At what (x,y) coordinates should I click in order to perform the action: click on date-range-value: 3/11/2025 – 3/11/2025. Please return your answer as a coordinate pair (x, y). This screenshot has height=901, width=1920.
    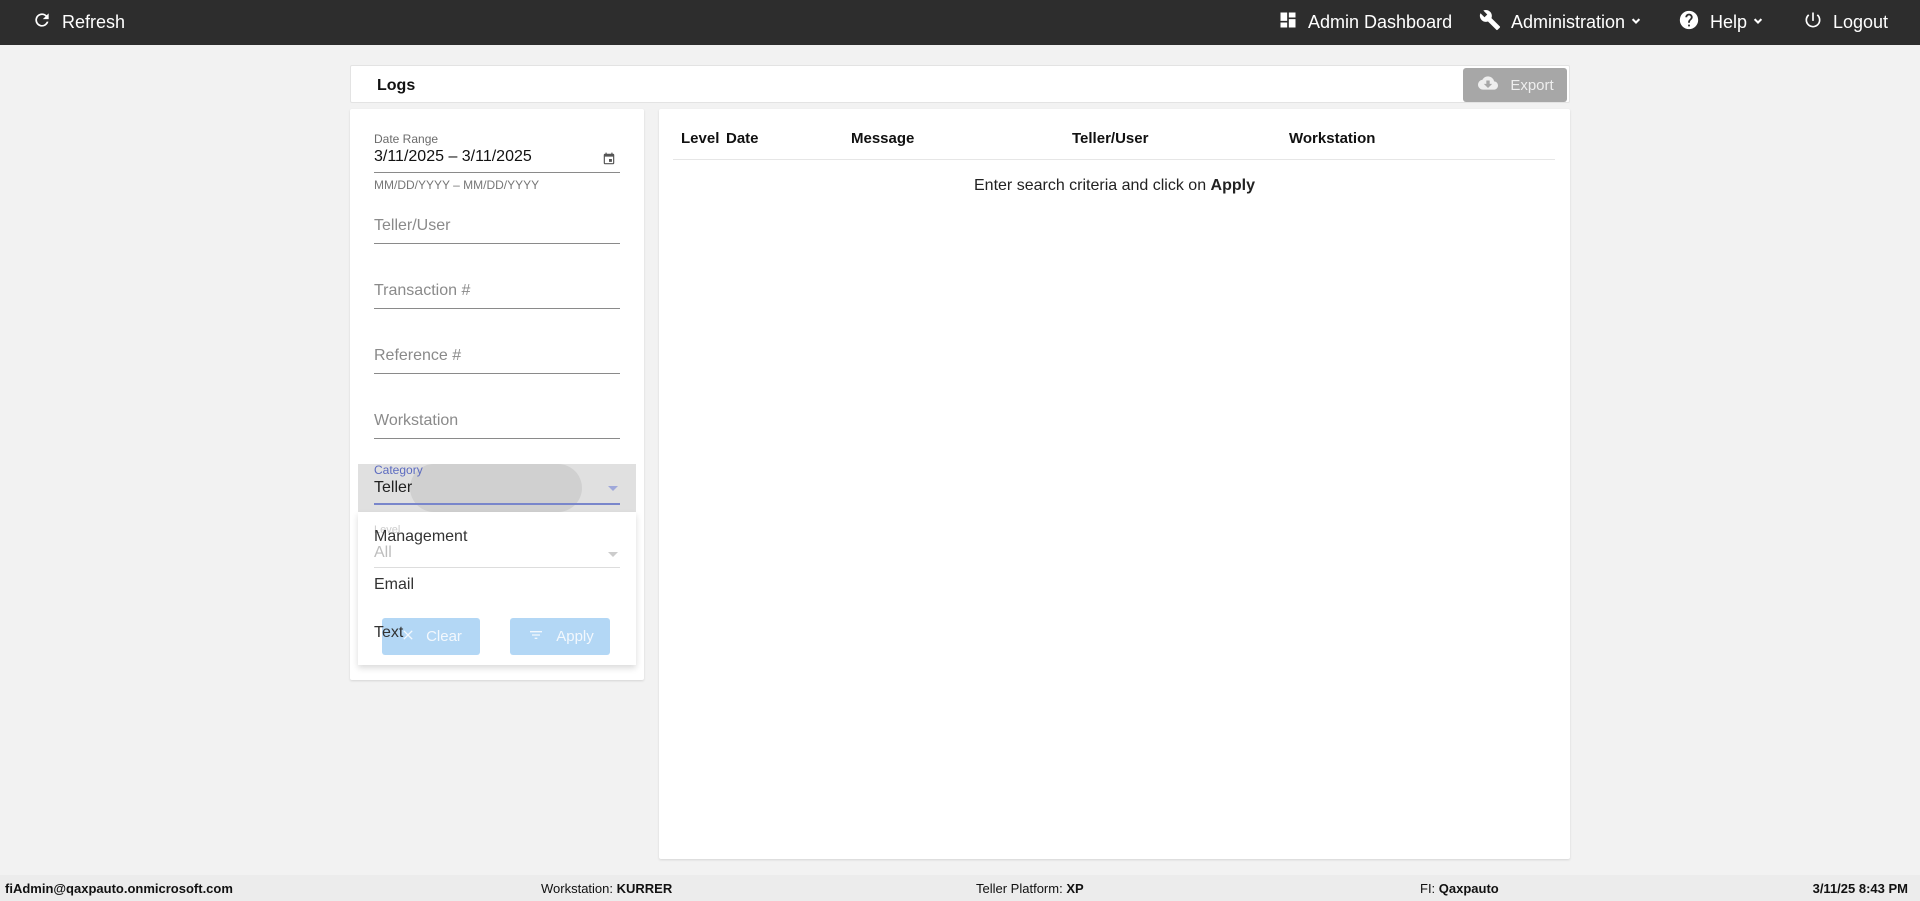
    Looking at the image, I should click on (497, 157).